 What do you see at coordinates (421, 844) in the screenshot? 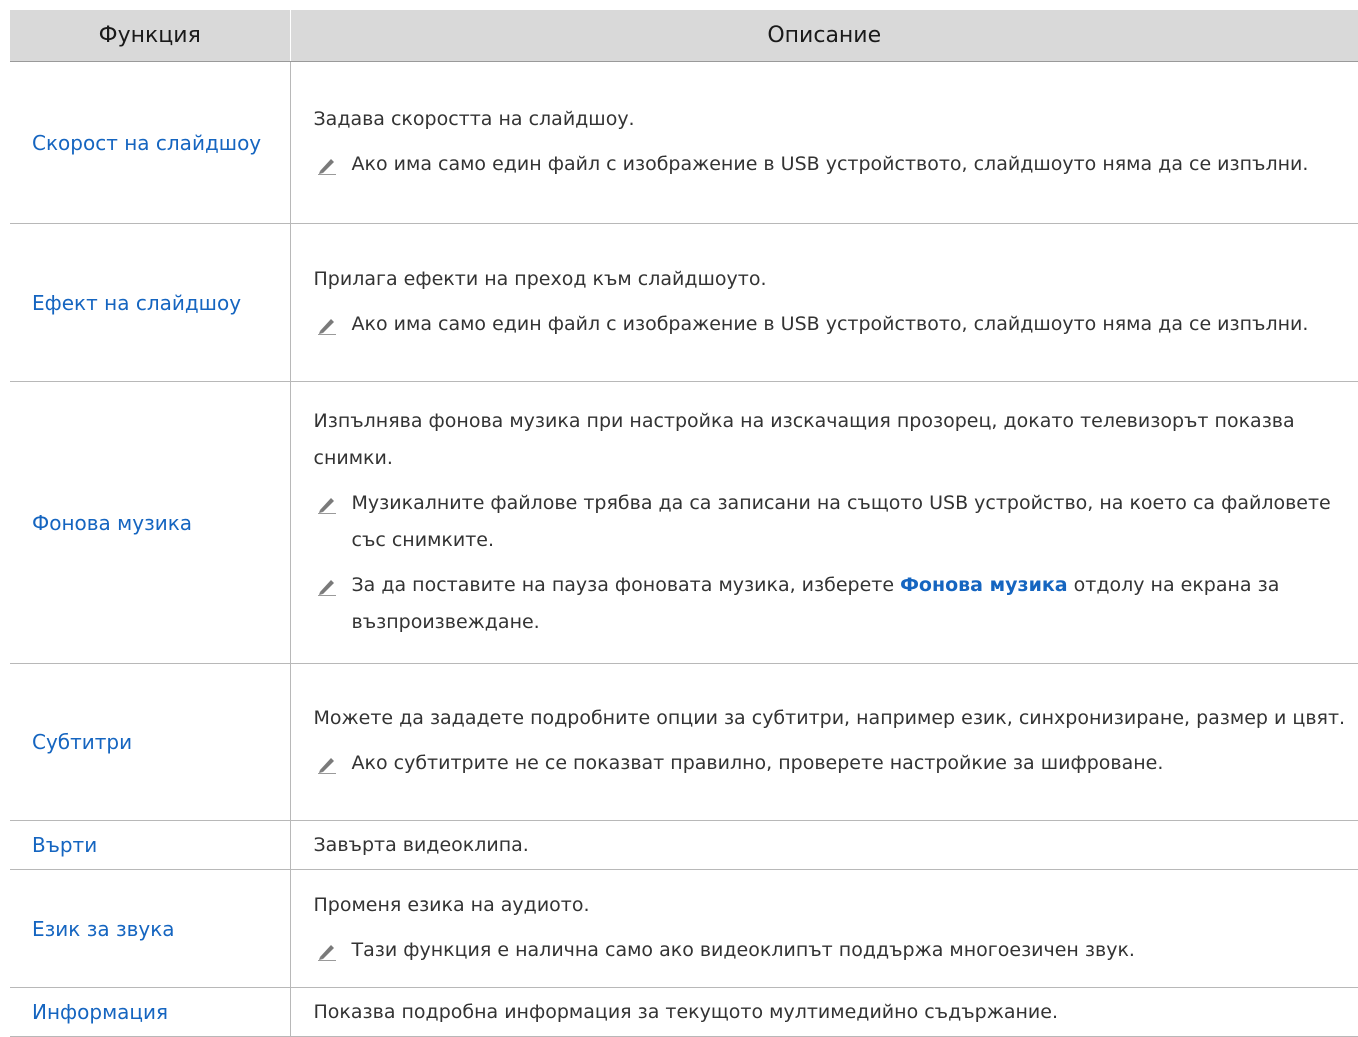
I see `description-text: Завърта видеоклипа.` at bounding box center [421, 844].